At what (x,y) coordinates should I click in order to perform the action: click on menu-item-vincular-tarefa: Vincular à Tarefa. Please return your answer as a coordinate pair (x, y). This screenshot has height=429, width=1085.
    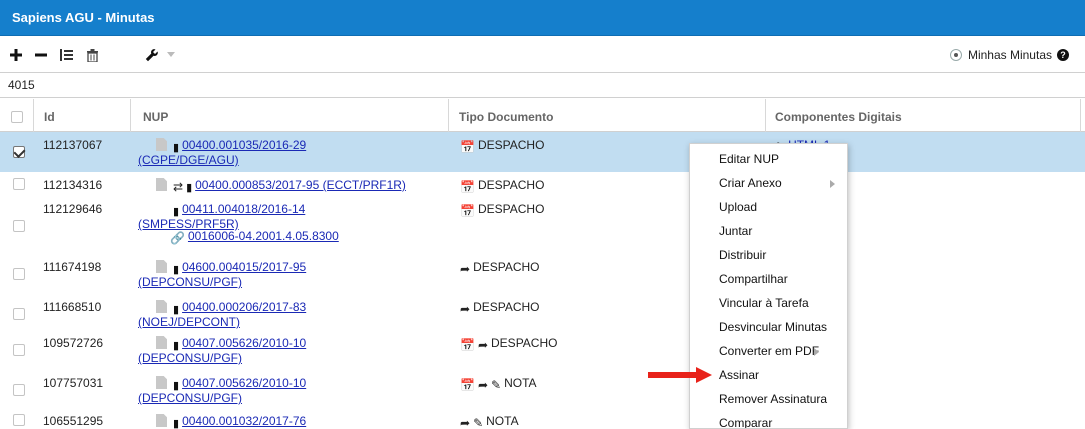
    Looking at the image, I should click on (768, 304).